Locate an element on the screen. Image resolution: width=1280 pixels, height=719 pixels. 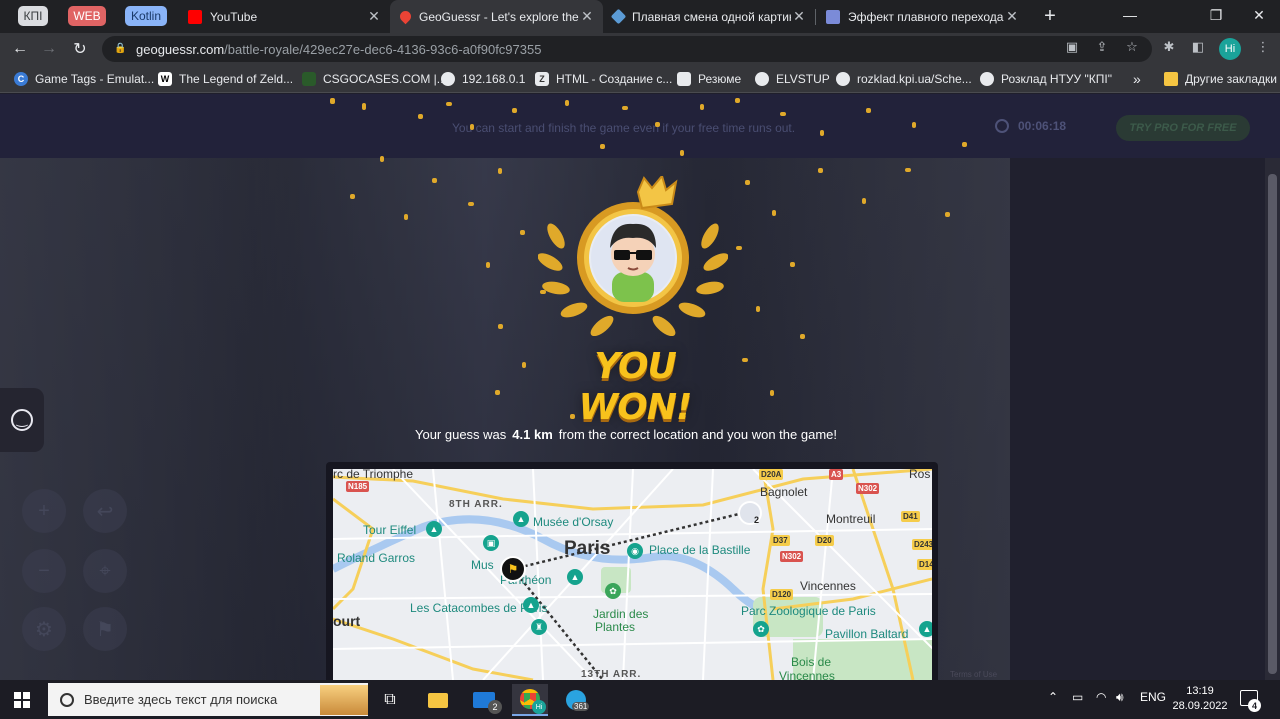
mail-badge: 2 is located at coordinates (495, 707).